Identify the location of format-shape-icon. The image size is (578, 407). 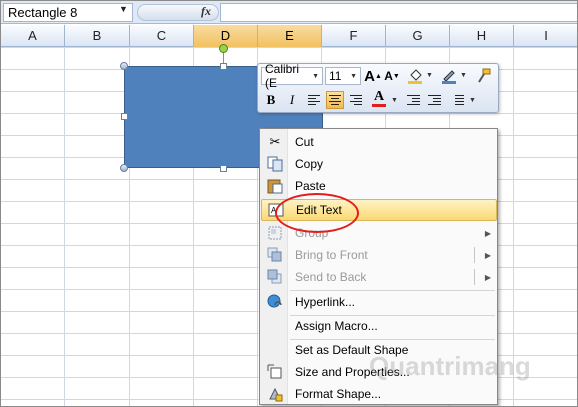
(275, 394).